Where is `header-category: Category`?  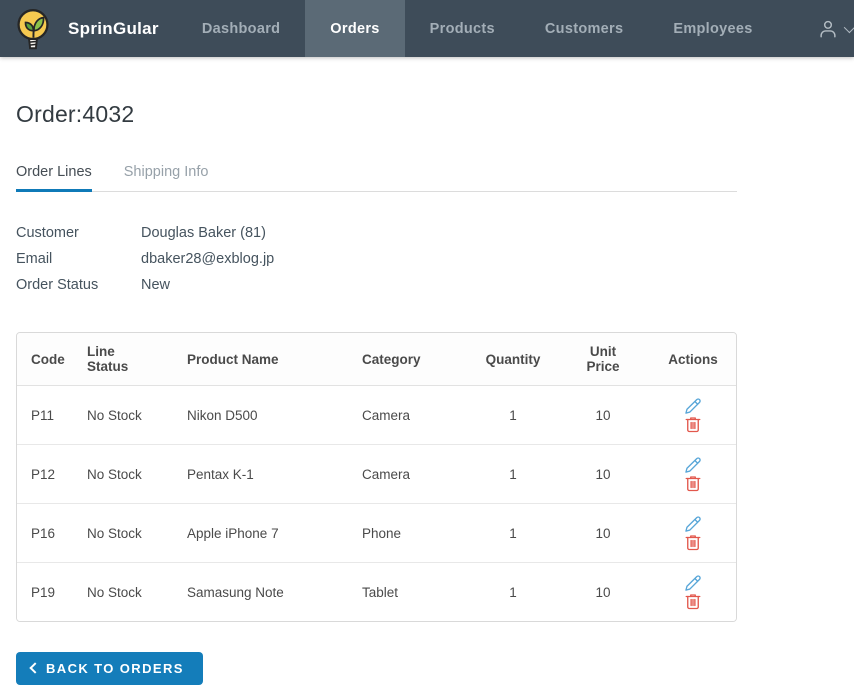
header-category: Category is located at coordinates (408, 359).